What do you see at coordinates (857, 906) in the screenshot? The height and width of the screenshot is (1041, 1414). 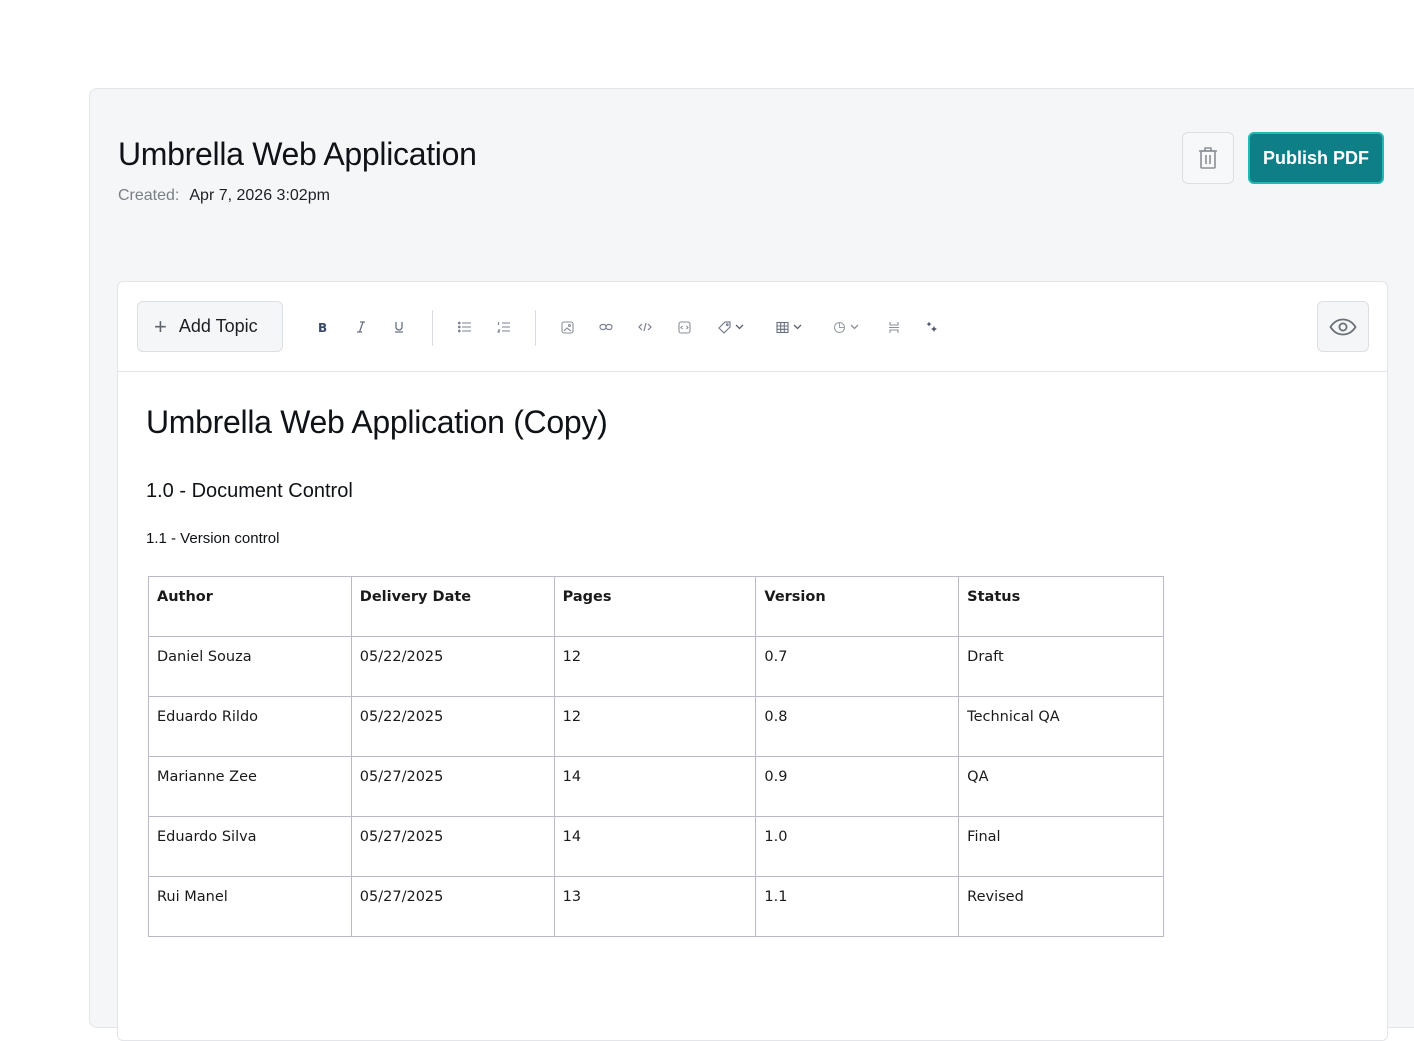 I see `version-cell: 1.1` at bounding box center [857, 906].